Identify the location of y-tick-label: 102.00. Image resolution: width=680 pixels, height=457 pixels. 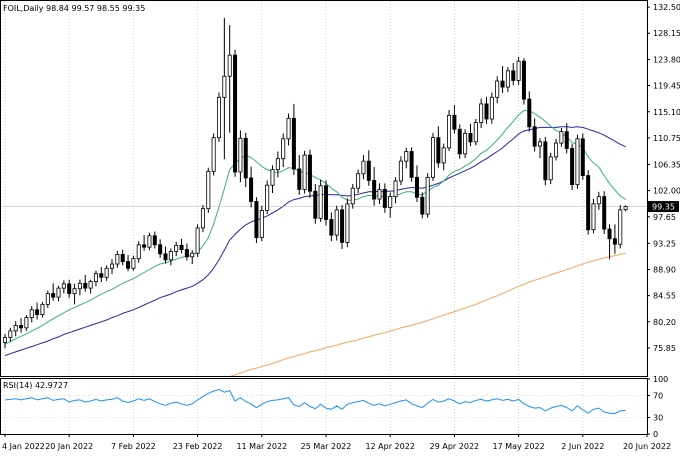
(666, 191).